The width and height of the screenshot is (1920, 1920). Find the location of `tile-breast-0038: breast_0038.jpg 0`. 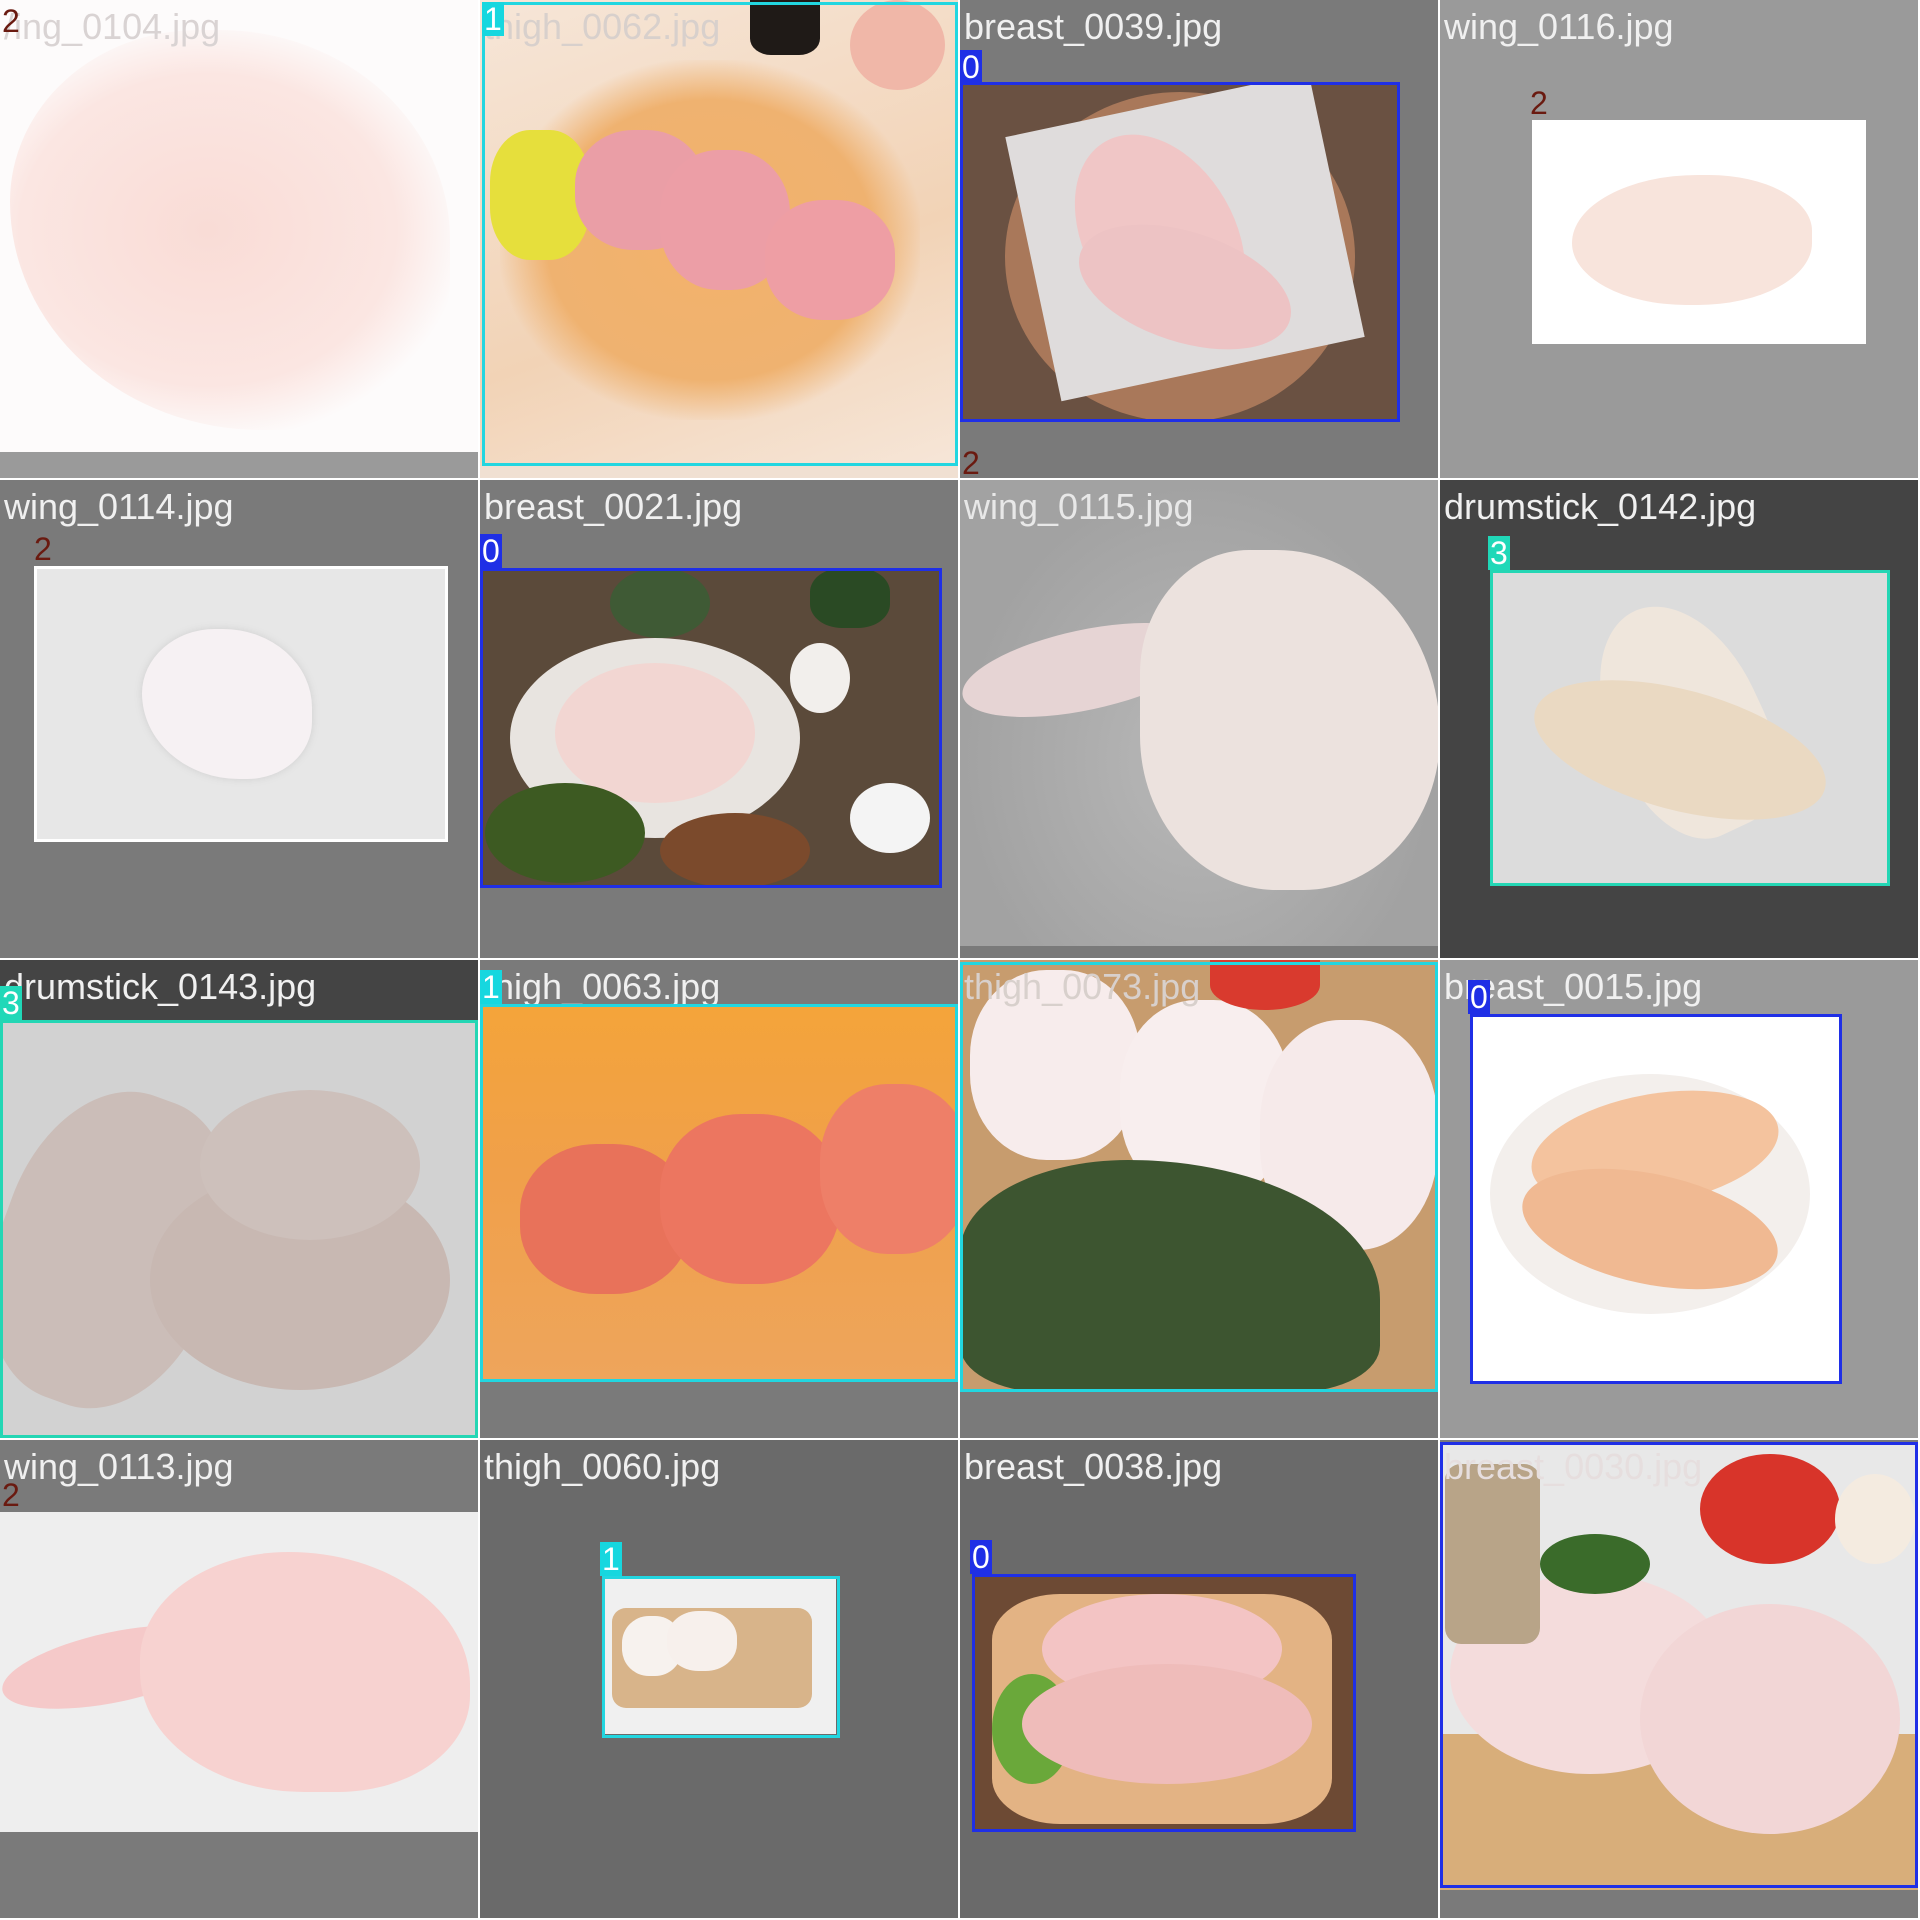

tile-breast-0038: breast_0038.jpg 0 is located at coordinates (1199, 1679).